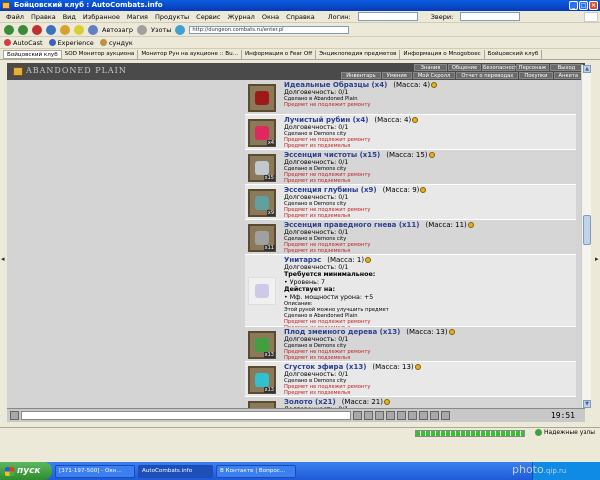  What do you see at coordinates (442, 54) in the screenshot?
I see `link-mnogoboec: Информация о Mnogoboec` at bounding box center [442, 54].